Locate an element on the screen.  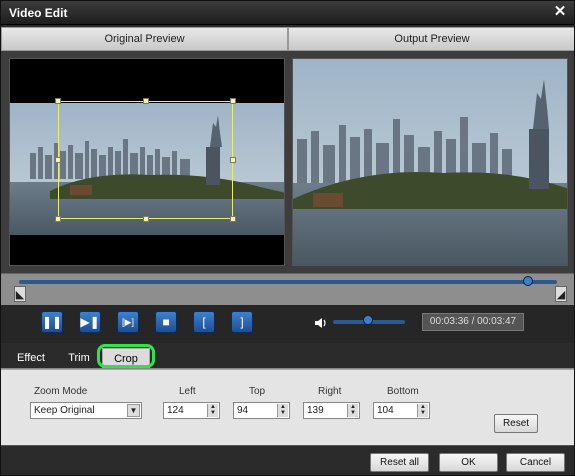
start-marker-icon: ◣ is located at coordinates (20, 294).